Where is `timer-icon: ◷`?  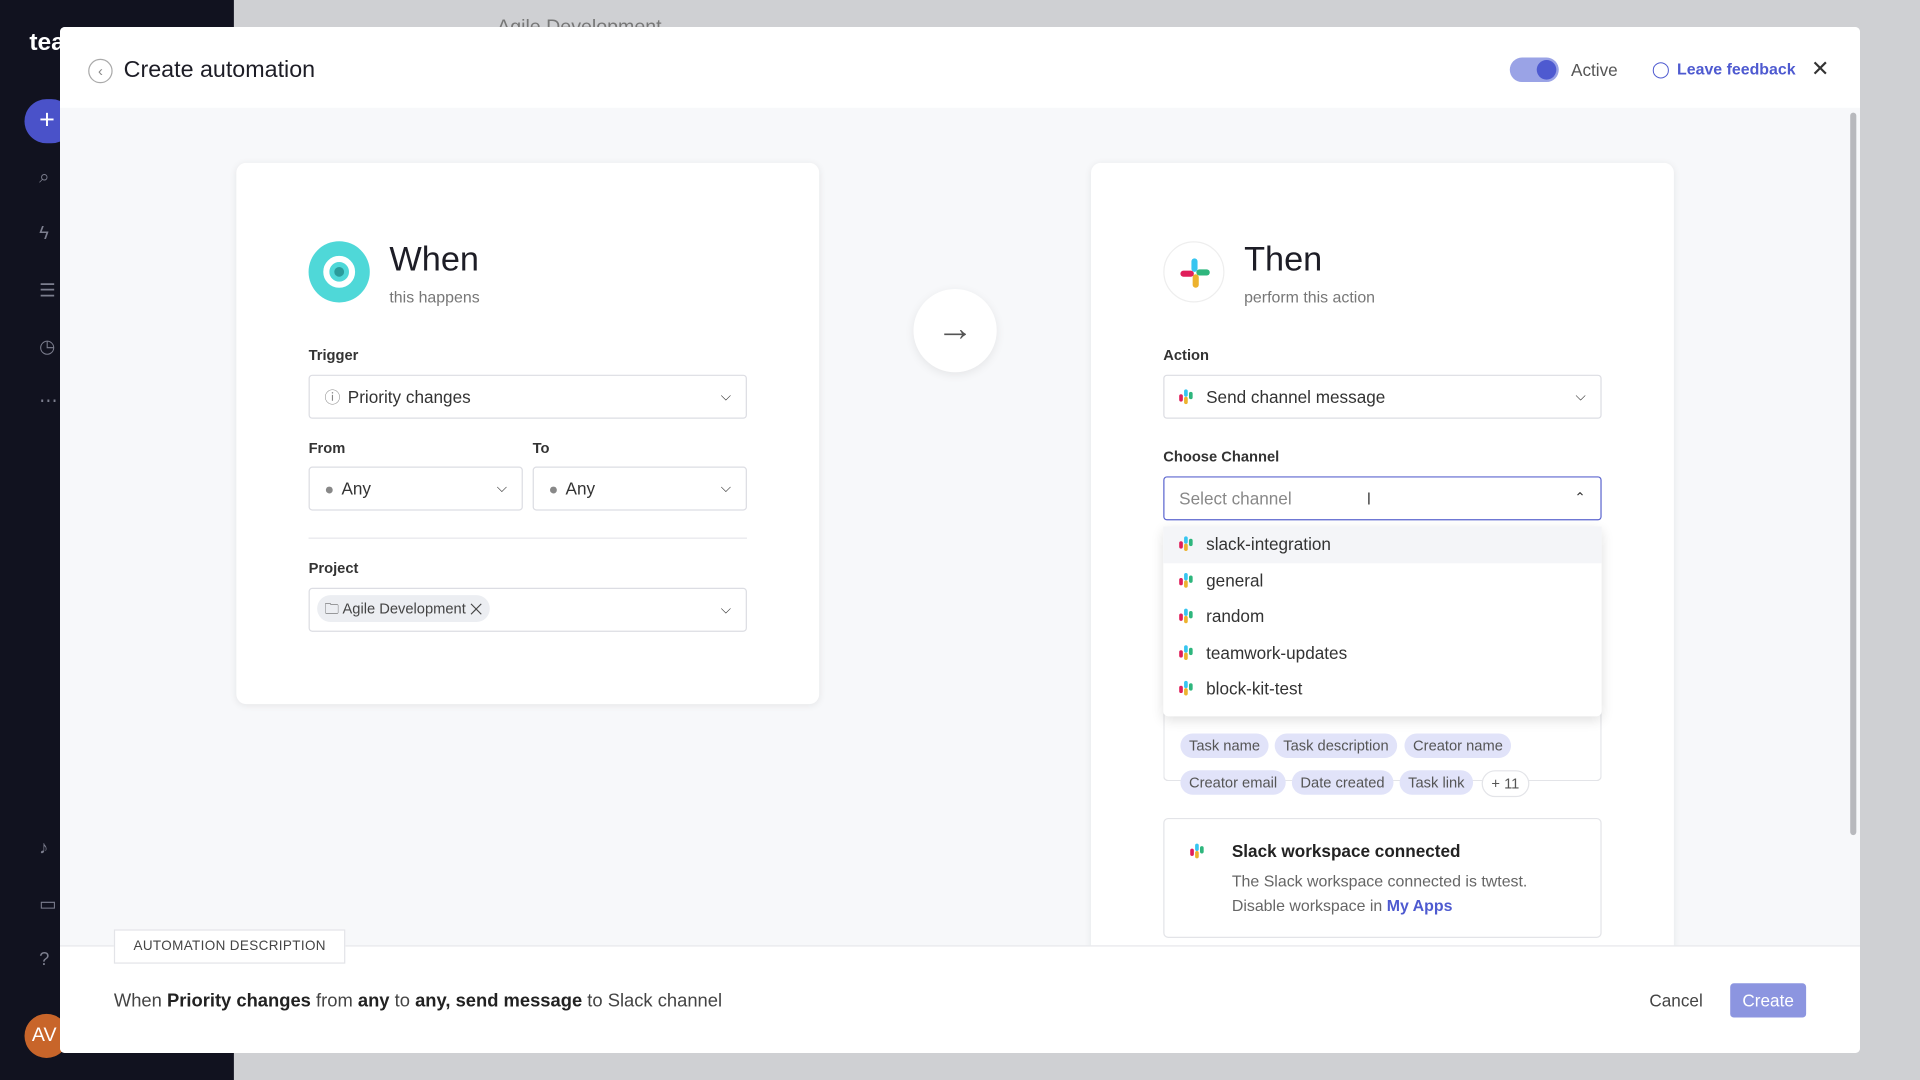 timer-icon: ◷ is located at coordinates (47, 347).